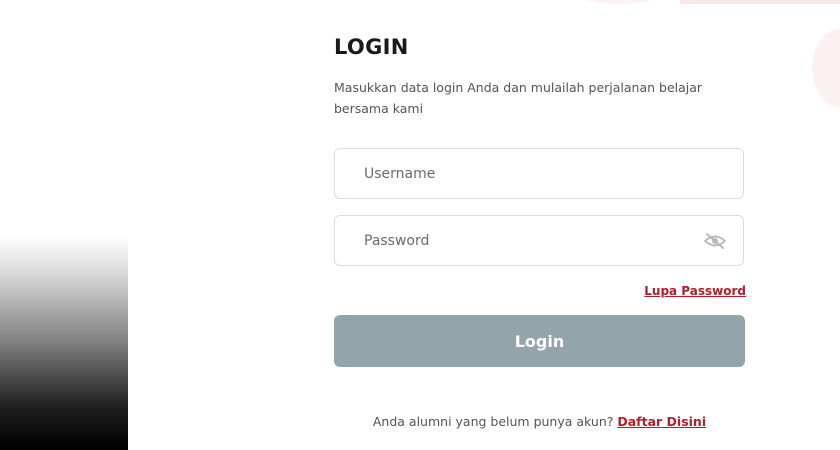  I want to click on register-link: Daftar Disini, so click(661, 421).